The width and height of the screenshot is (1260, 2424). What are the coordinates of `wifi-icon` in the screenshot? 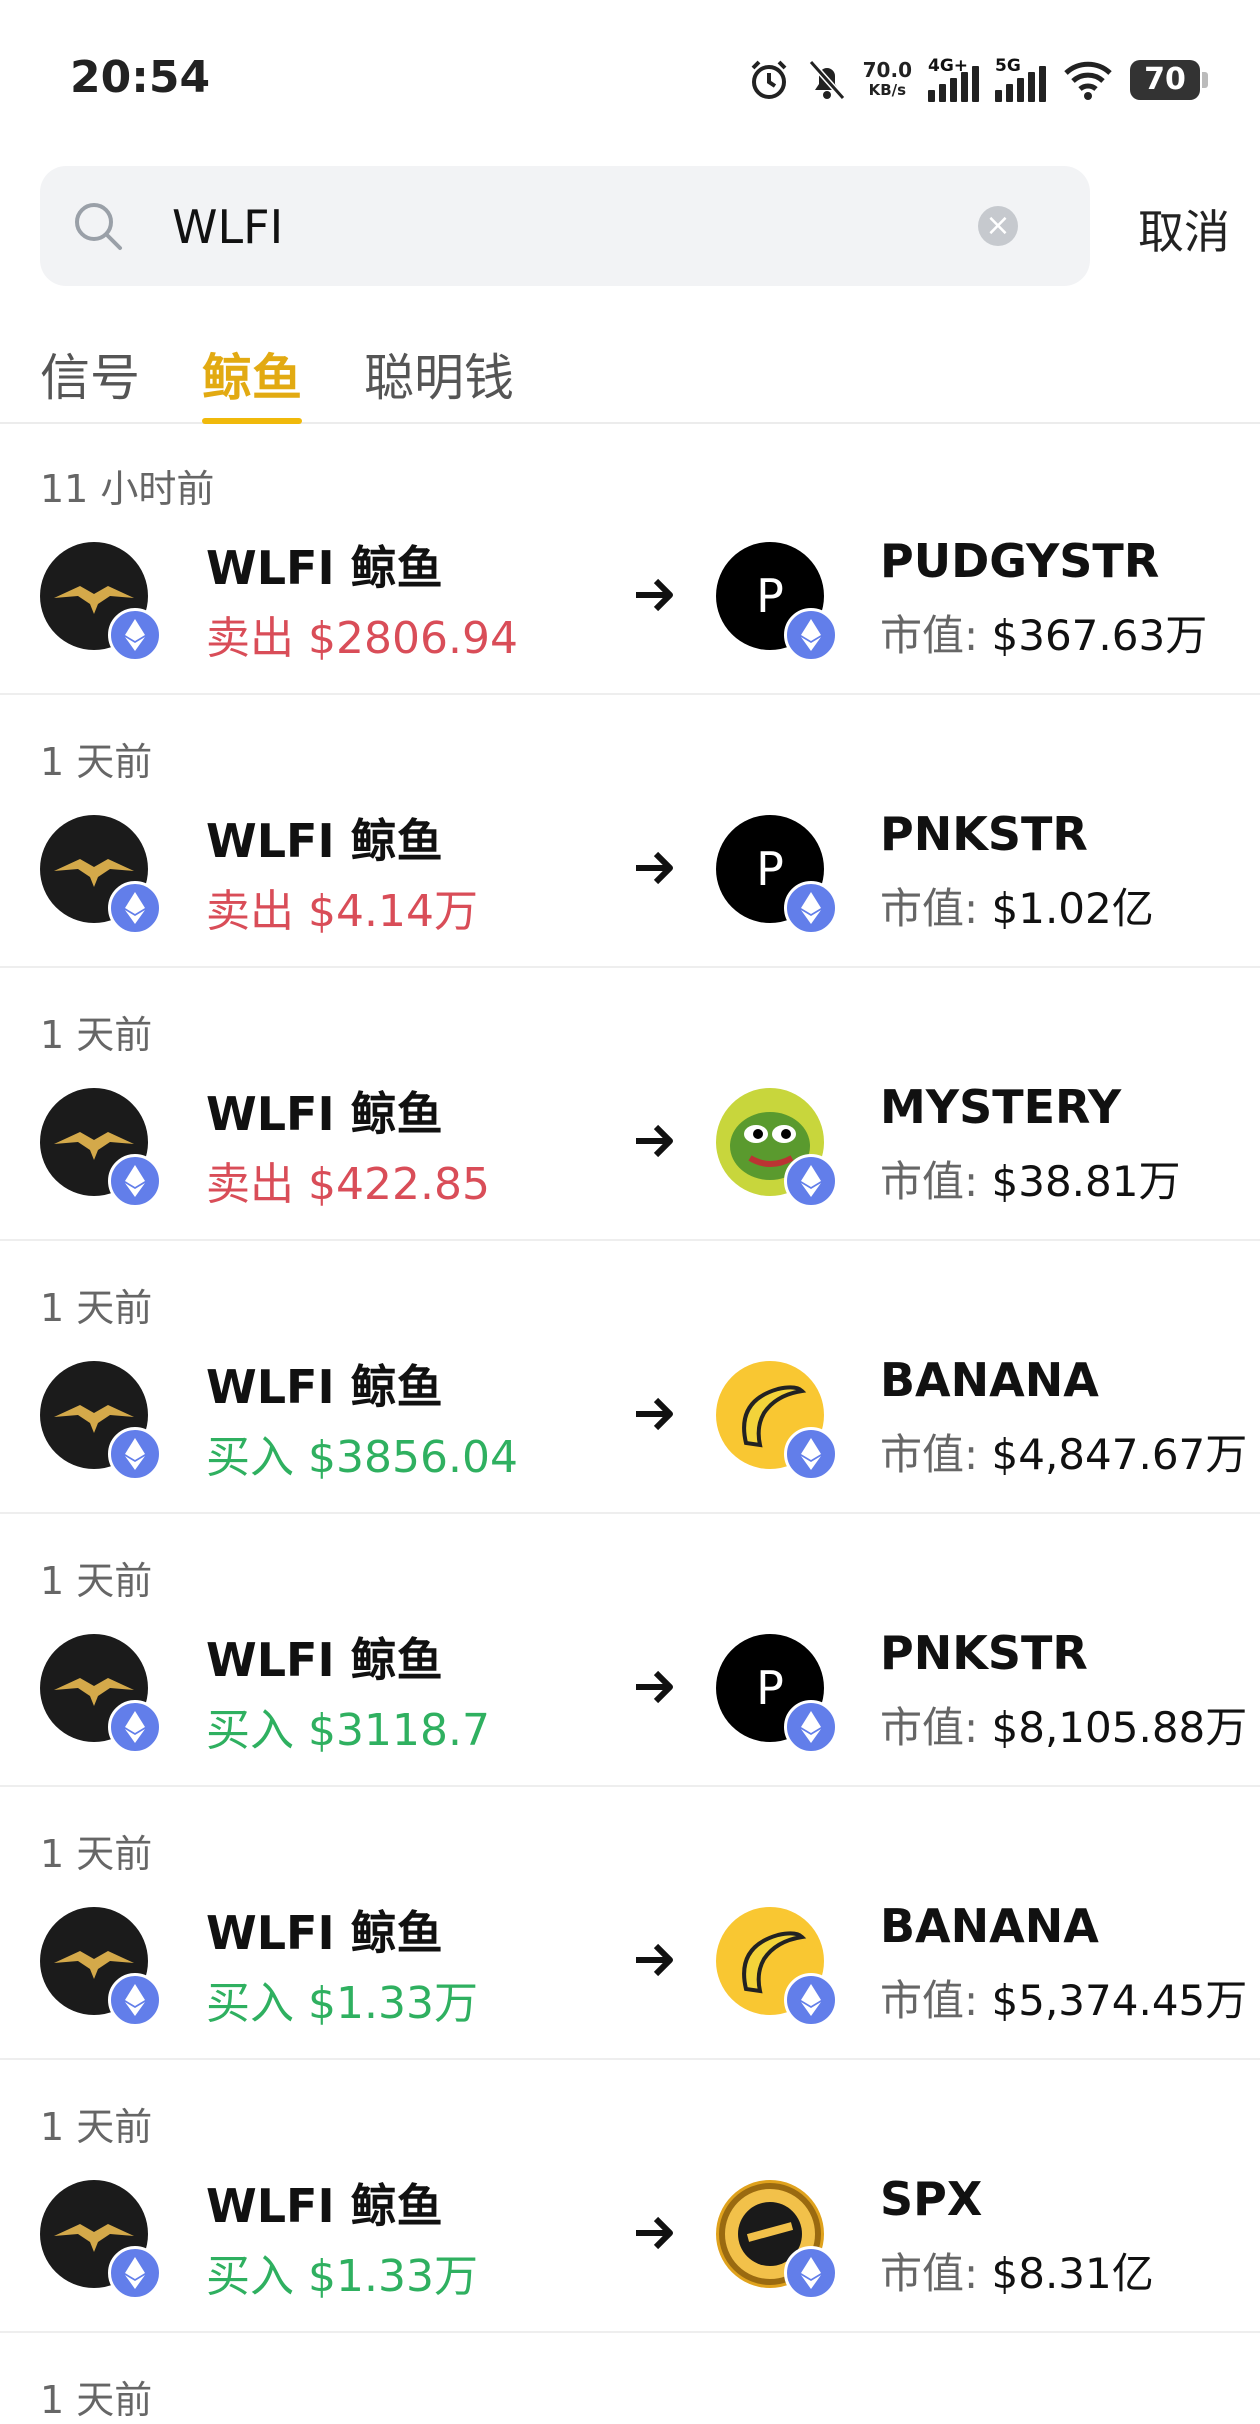 It's located at (1088, 80).